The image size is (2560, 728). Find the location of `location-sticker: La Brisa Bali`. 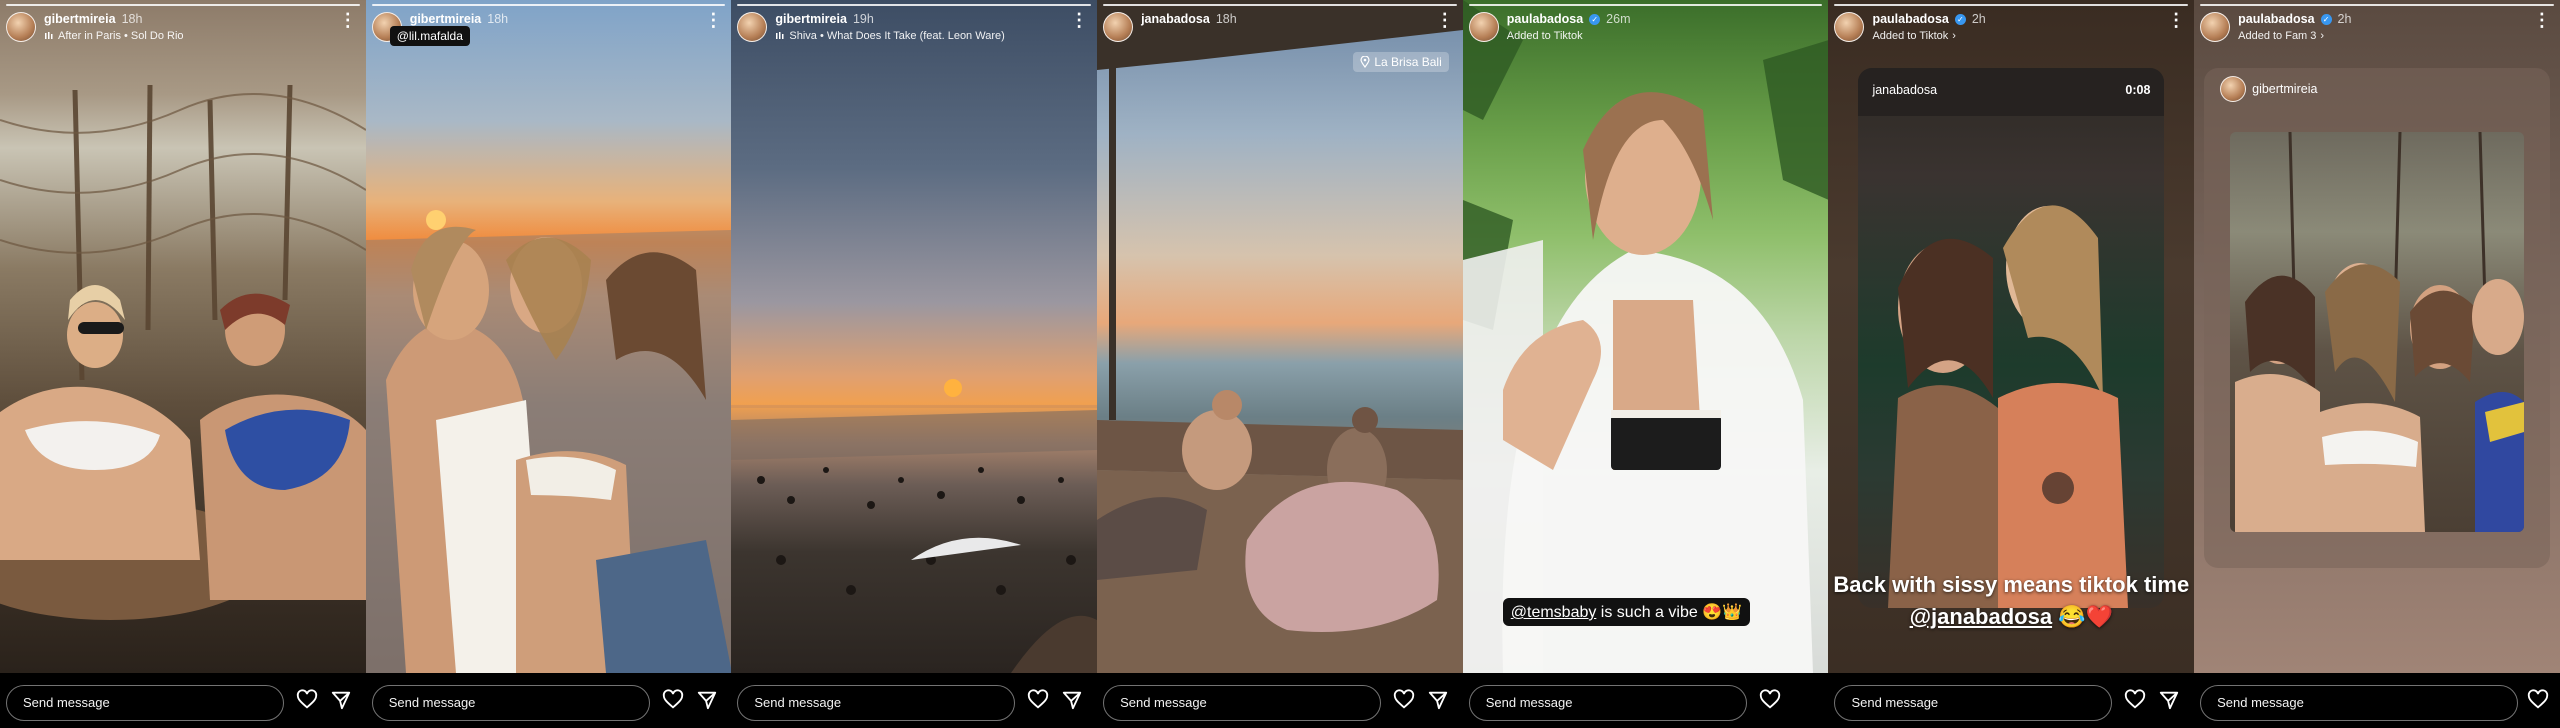

location-sticker: La Brisa Bali is located at coordinates (1401, 62).